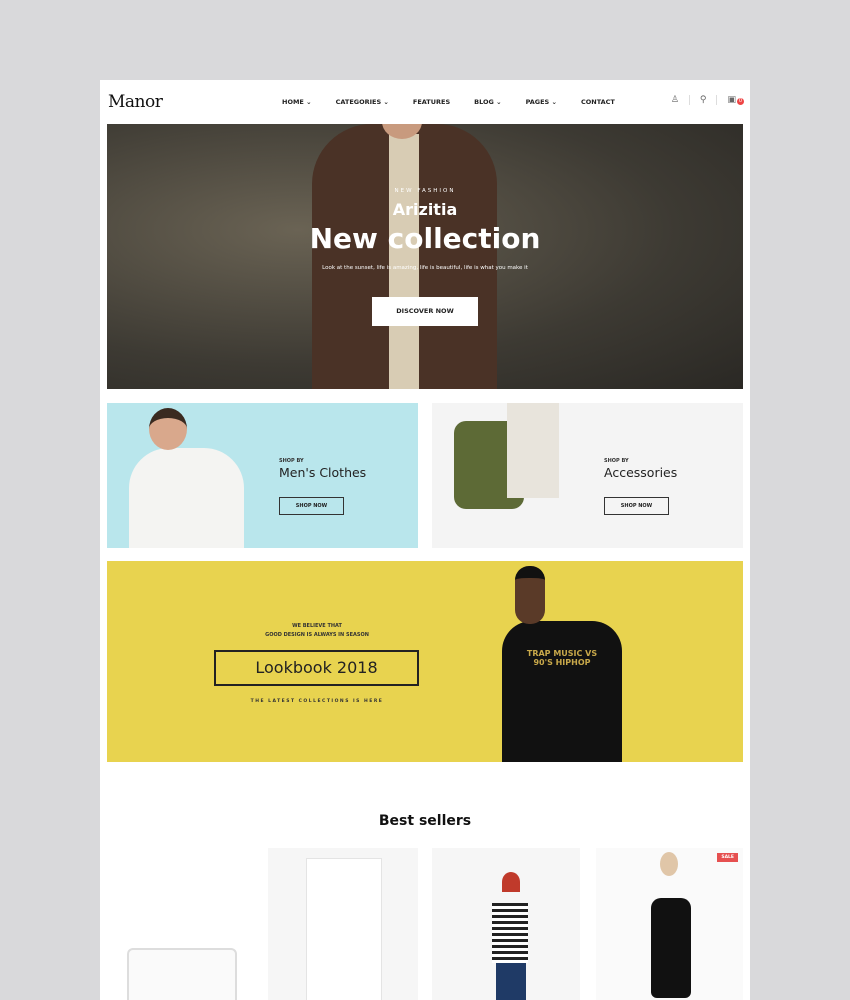 The height and width of the screenshot is (1000, 850). What do you see at coordinates (317, 635) in the screenshot?
I see `lookbook-line2: GOOD DESIGN IS ALWAYS IN SEASON` at bounding box center [317, 635].